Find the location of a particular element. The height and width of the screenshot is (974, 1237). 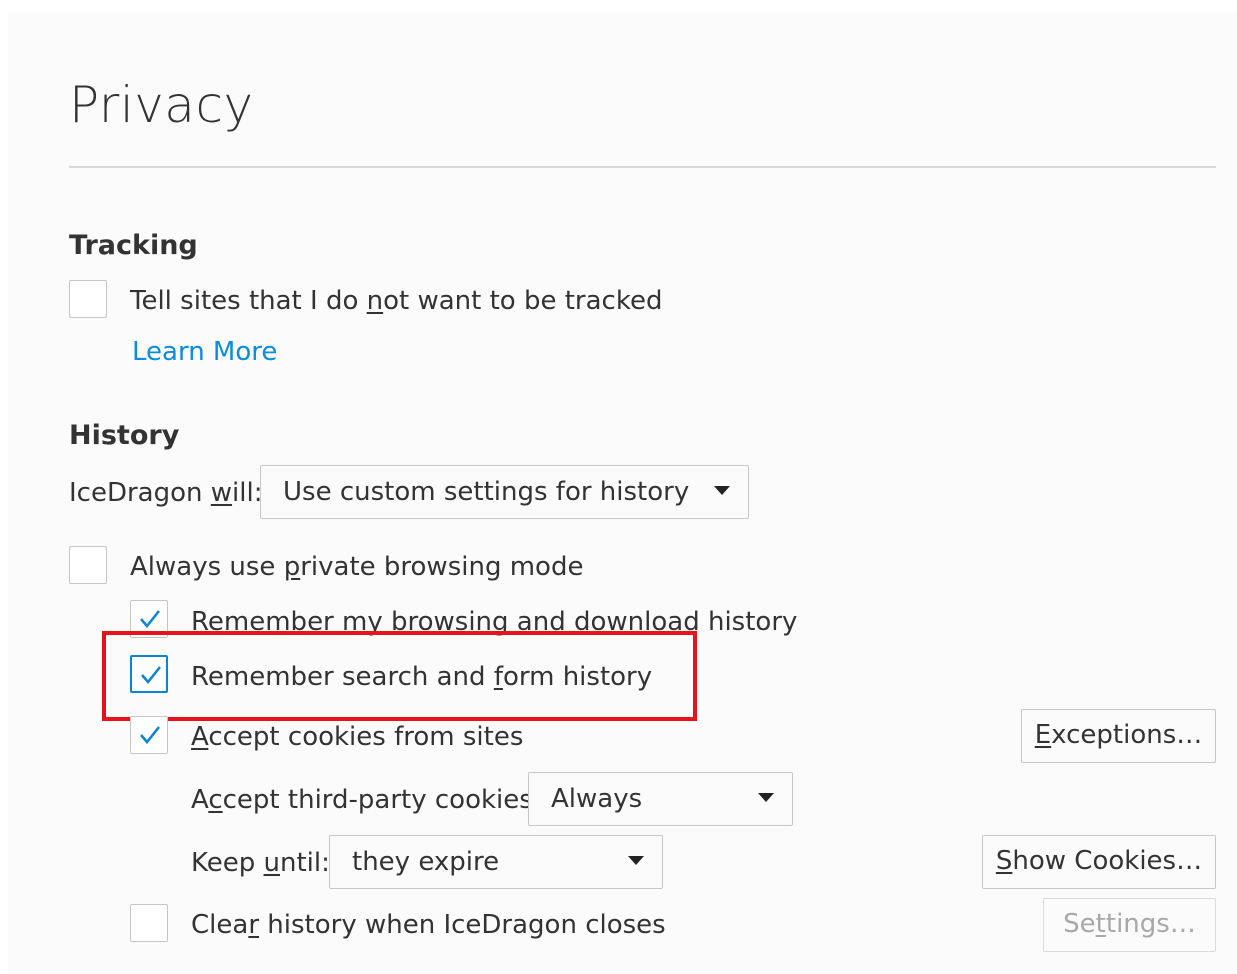

label-text: IceDragon is located at coordinates (140, 493).